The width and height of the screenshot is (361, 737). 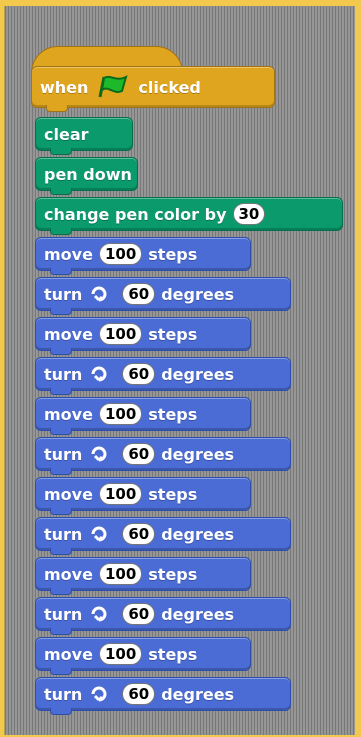 I want to click on clear-label: clear, so click(x=66, y=134).